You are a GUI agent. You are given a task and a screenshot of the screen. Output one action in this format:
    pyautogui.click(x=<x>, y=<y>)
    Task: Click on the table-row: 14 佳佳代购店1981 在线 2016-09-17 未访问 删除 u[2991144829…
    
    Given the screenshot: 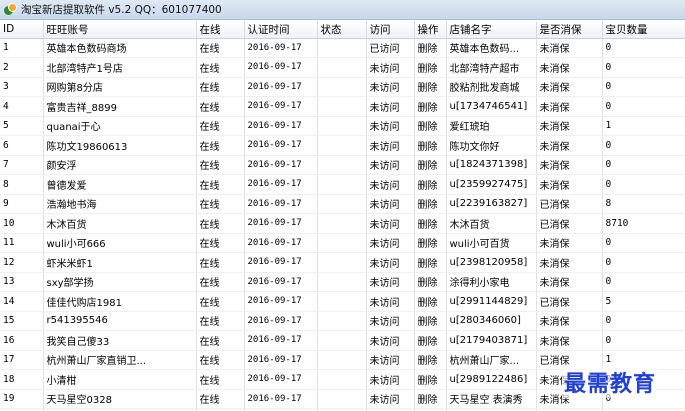 What is the action you would take?
    pyautogui.click(x=342, y=301)
    